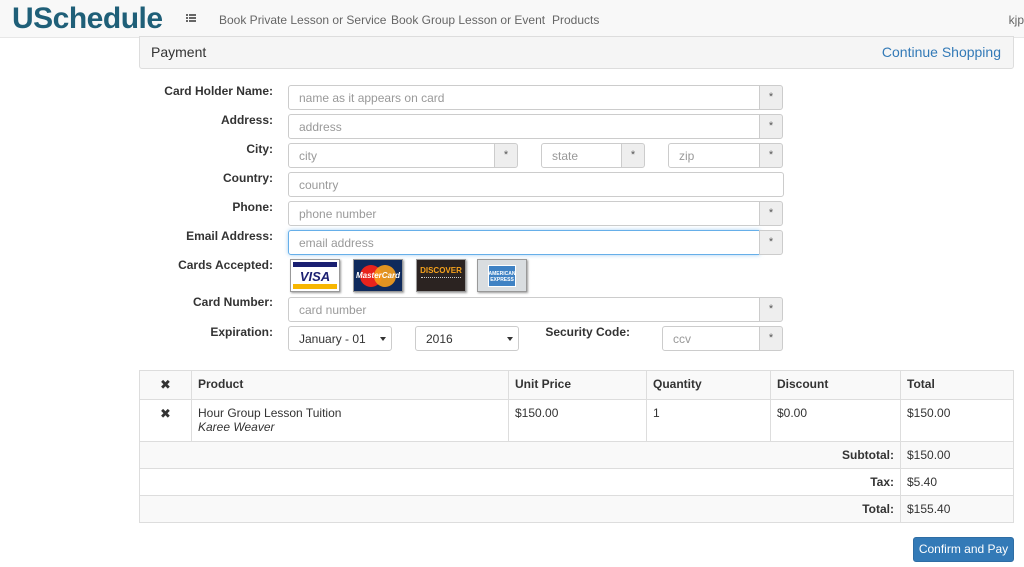 Image resolution: width=1024 pixels, height=567 pixels. What do you see at coordinates (581, 155) in the screenshot?
I see `state-input: state` at bounding box center [581, 155].